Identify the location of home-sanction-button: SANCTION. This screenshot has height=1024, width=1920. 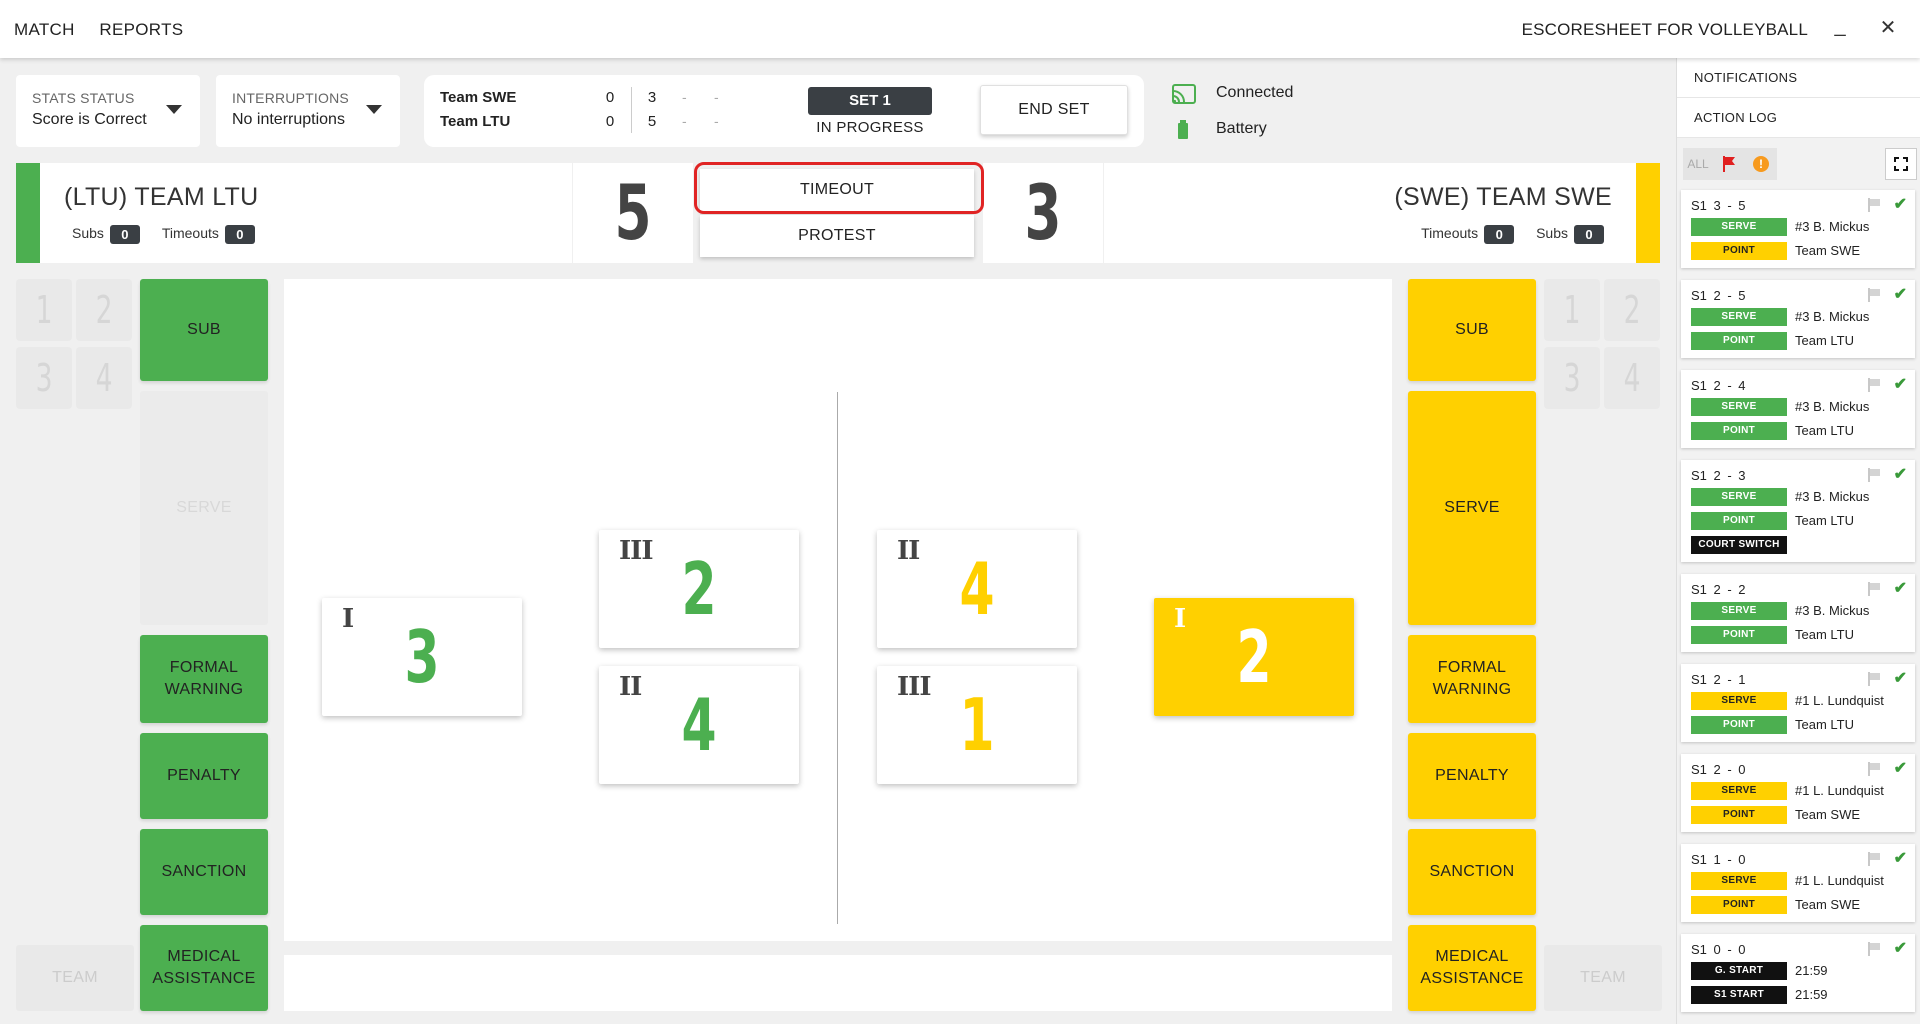
(204, 872).